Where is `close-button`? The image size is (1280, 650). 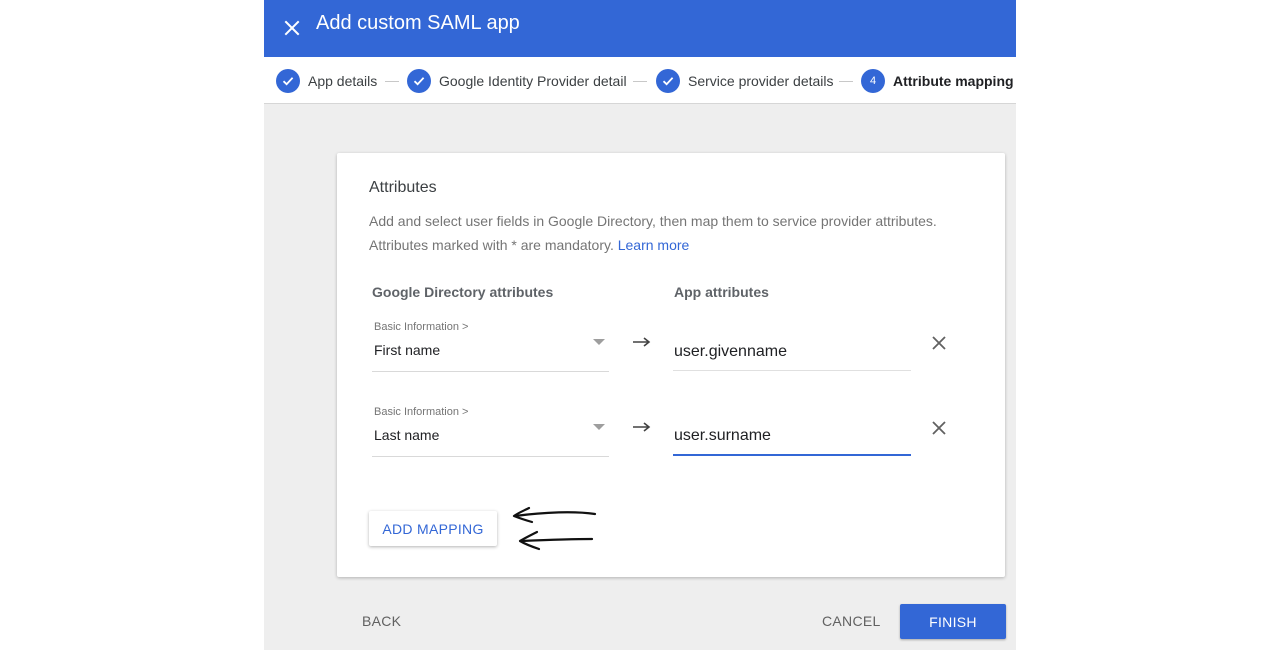 close-button is located at coordinates (292, 28).